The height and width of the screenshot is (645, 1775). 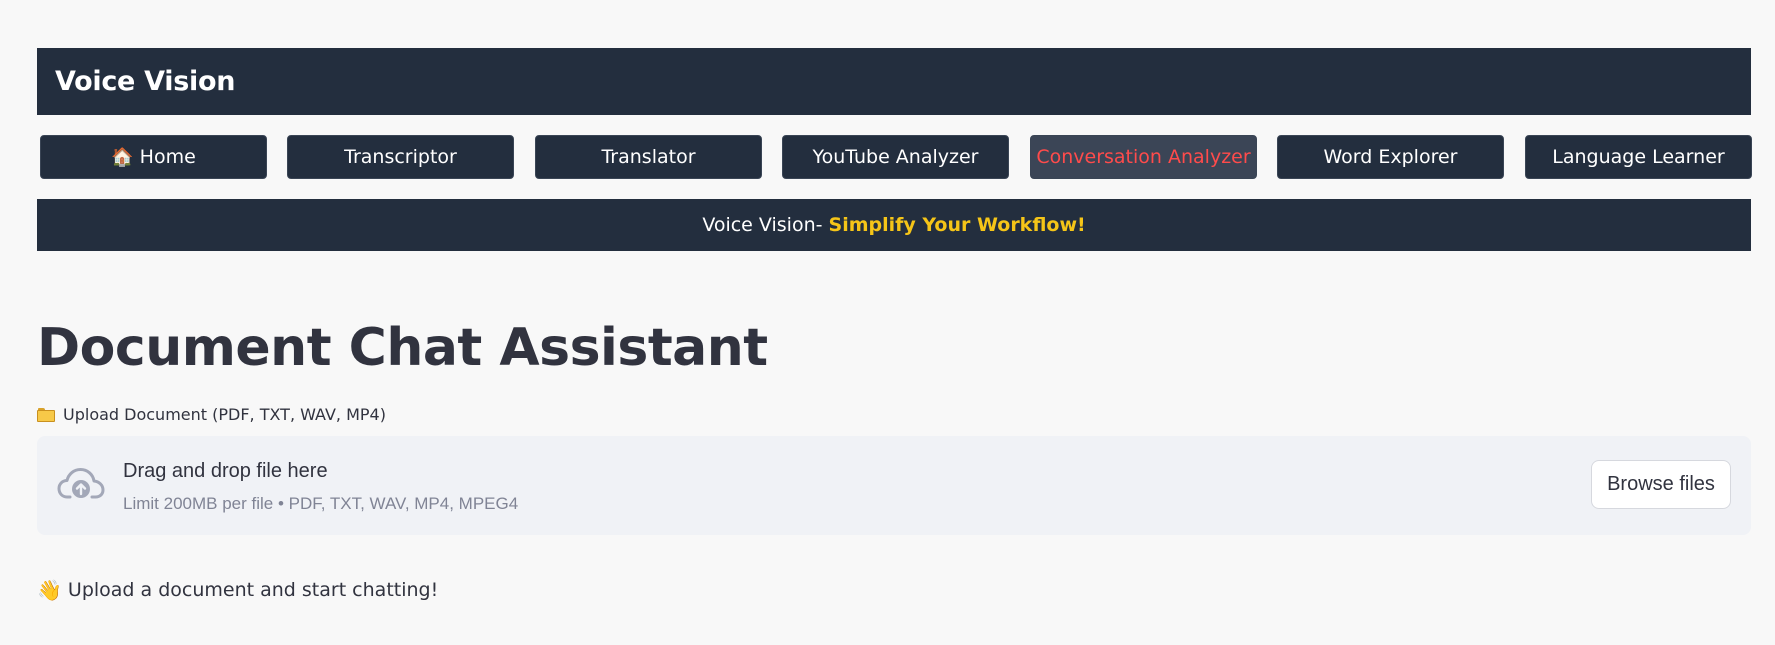 What do you see at coordinates (253, 590) in the screenshot?
I see `status-hint-text: Upload a document and start chatting!` at bounding box center [253, 590].